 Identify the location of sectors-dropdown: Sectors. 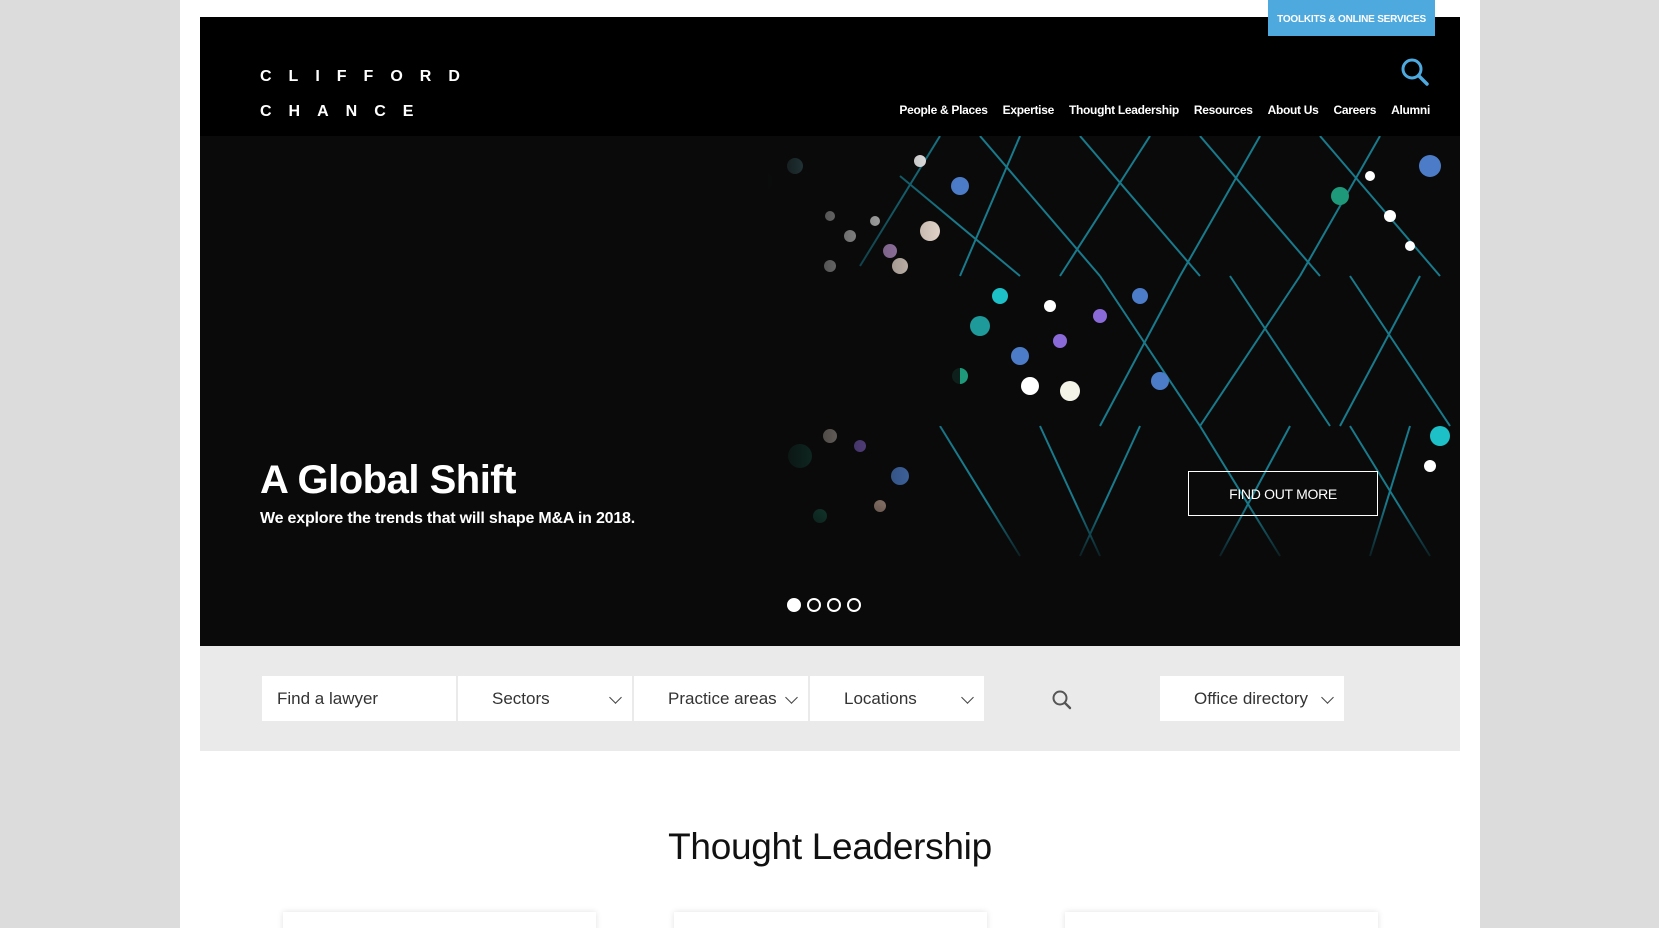
(545, 698).